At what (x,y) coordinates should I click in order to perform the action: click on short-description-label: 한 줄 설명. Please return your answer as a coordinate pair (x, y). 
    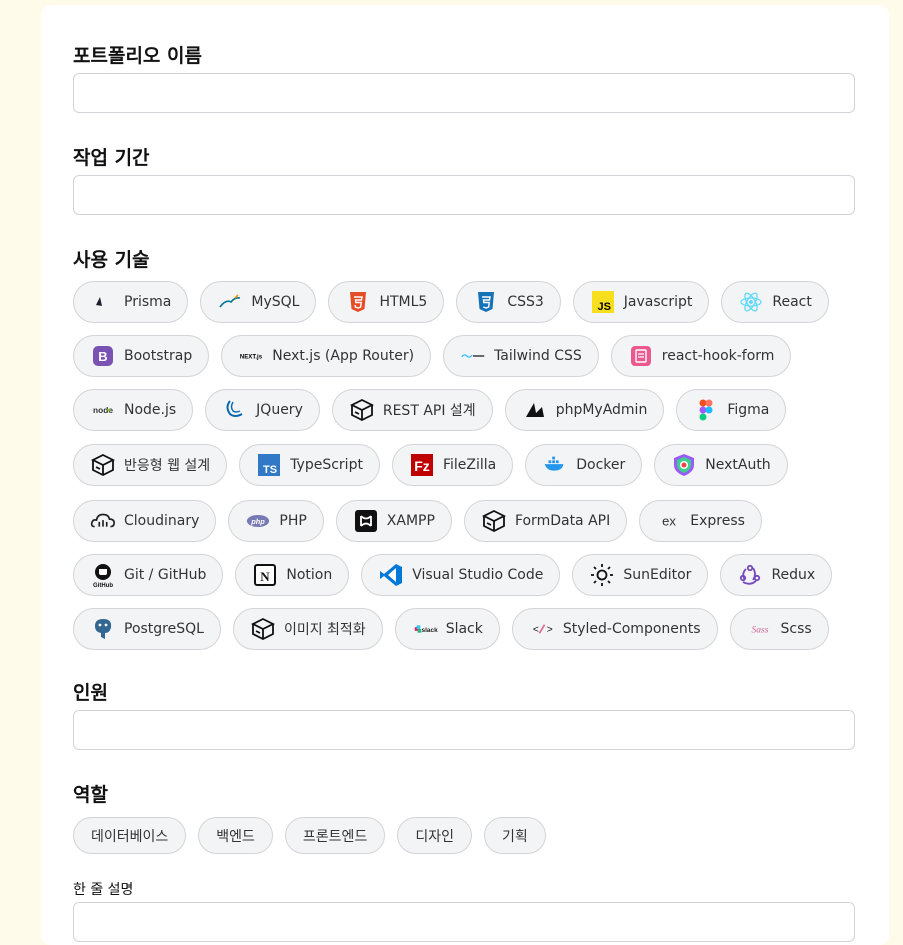
    Looking at the image, I should click on (103, 890).